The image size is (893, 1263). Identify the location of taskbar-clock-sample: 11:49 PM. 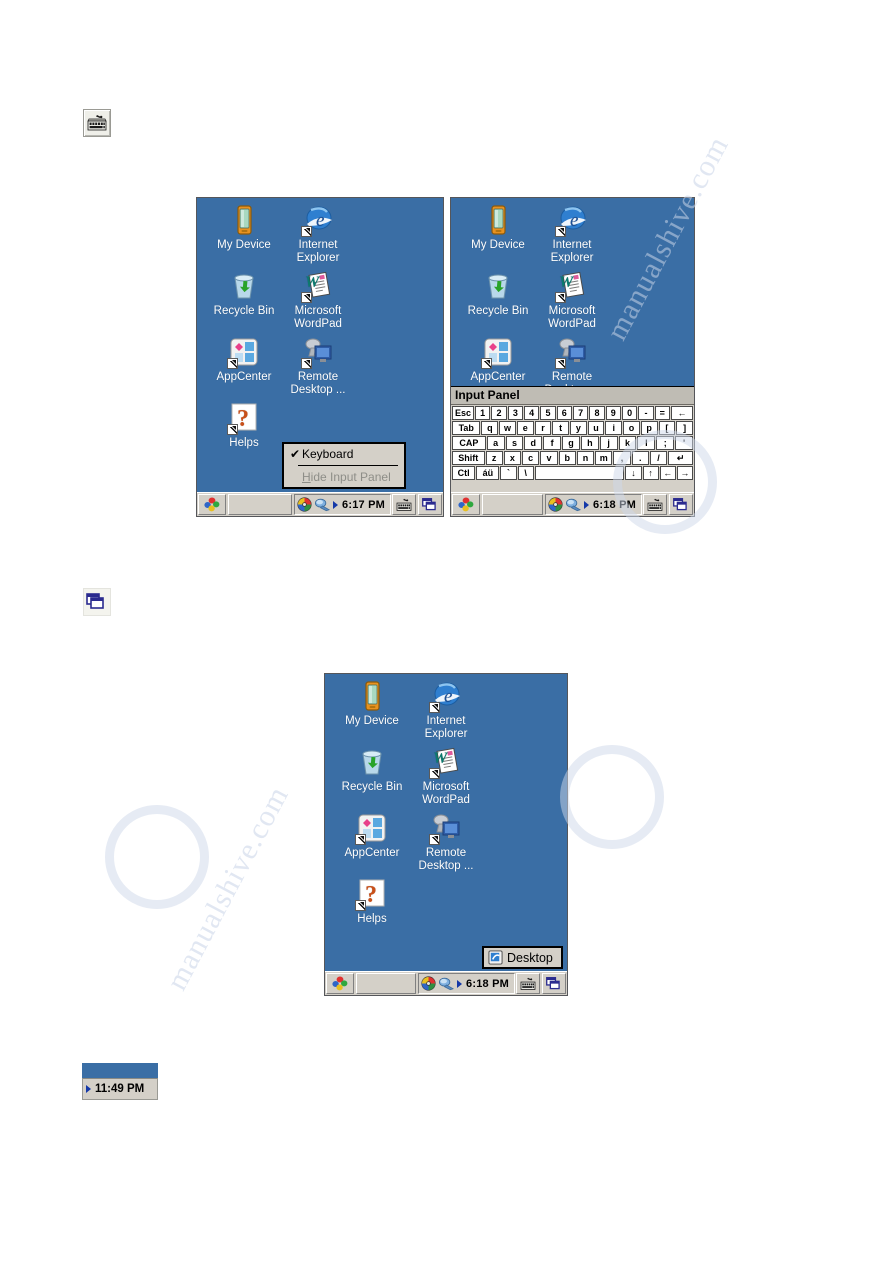
(120, 1089).